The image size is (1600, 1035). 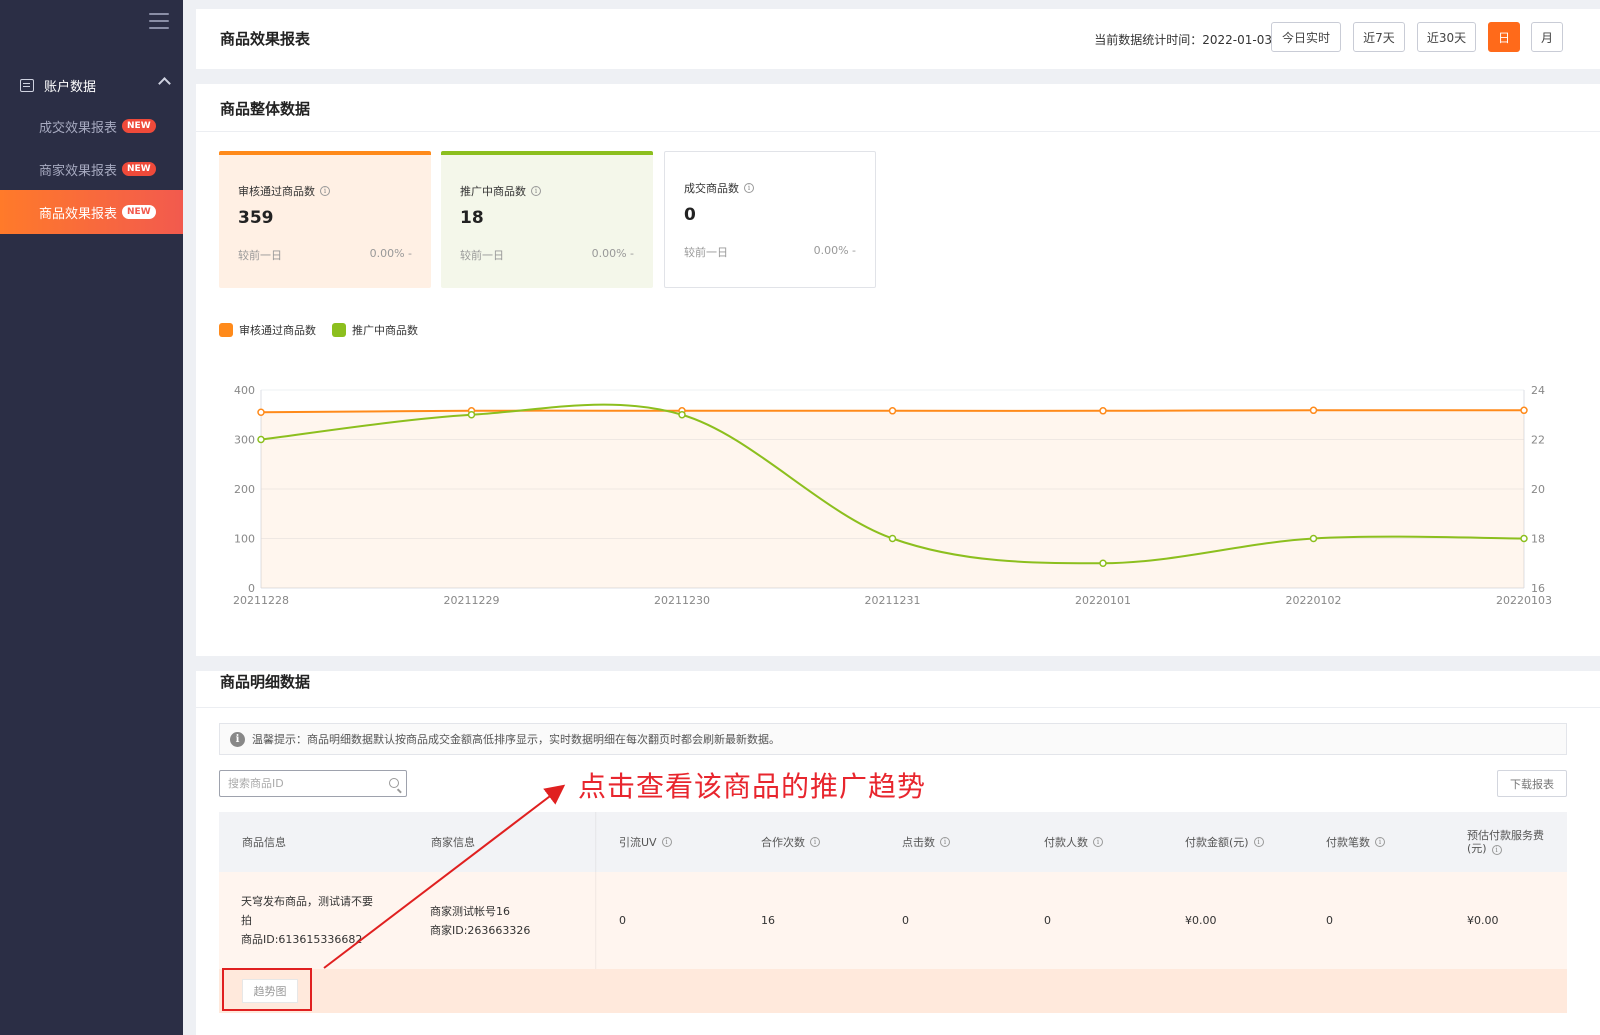 What do you see at coordinates (375, 330) in the screenshot?
I see `legend-item-promoting: 推广中商品数` at bounding box center [375, 330].